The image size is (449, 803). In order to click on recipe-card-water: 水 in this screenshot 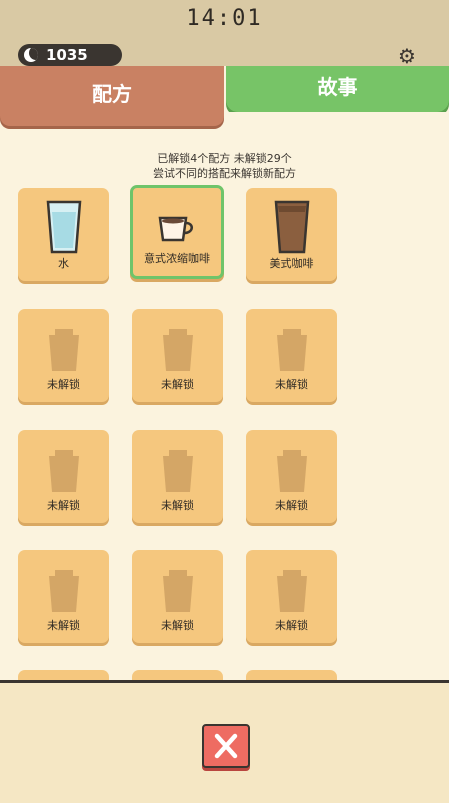, I will do `click(63, 234)`.